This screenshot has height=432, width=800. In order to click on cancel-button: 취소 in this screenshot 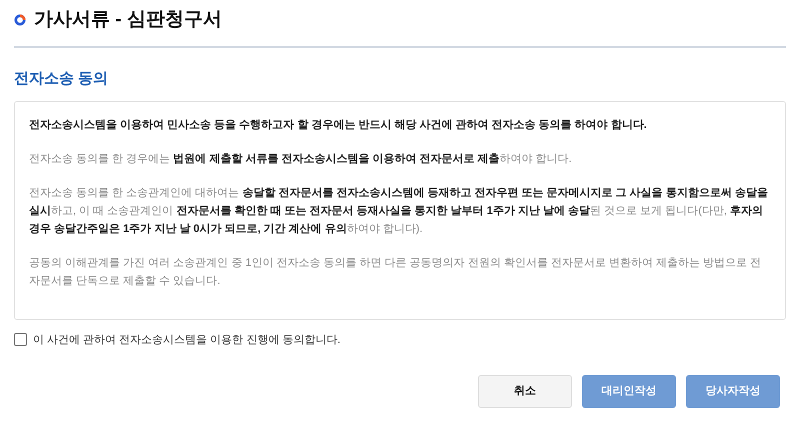, I will do `click(525, 391)`.